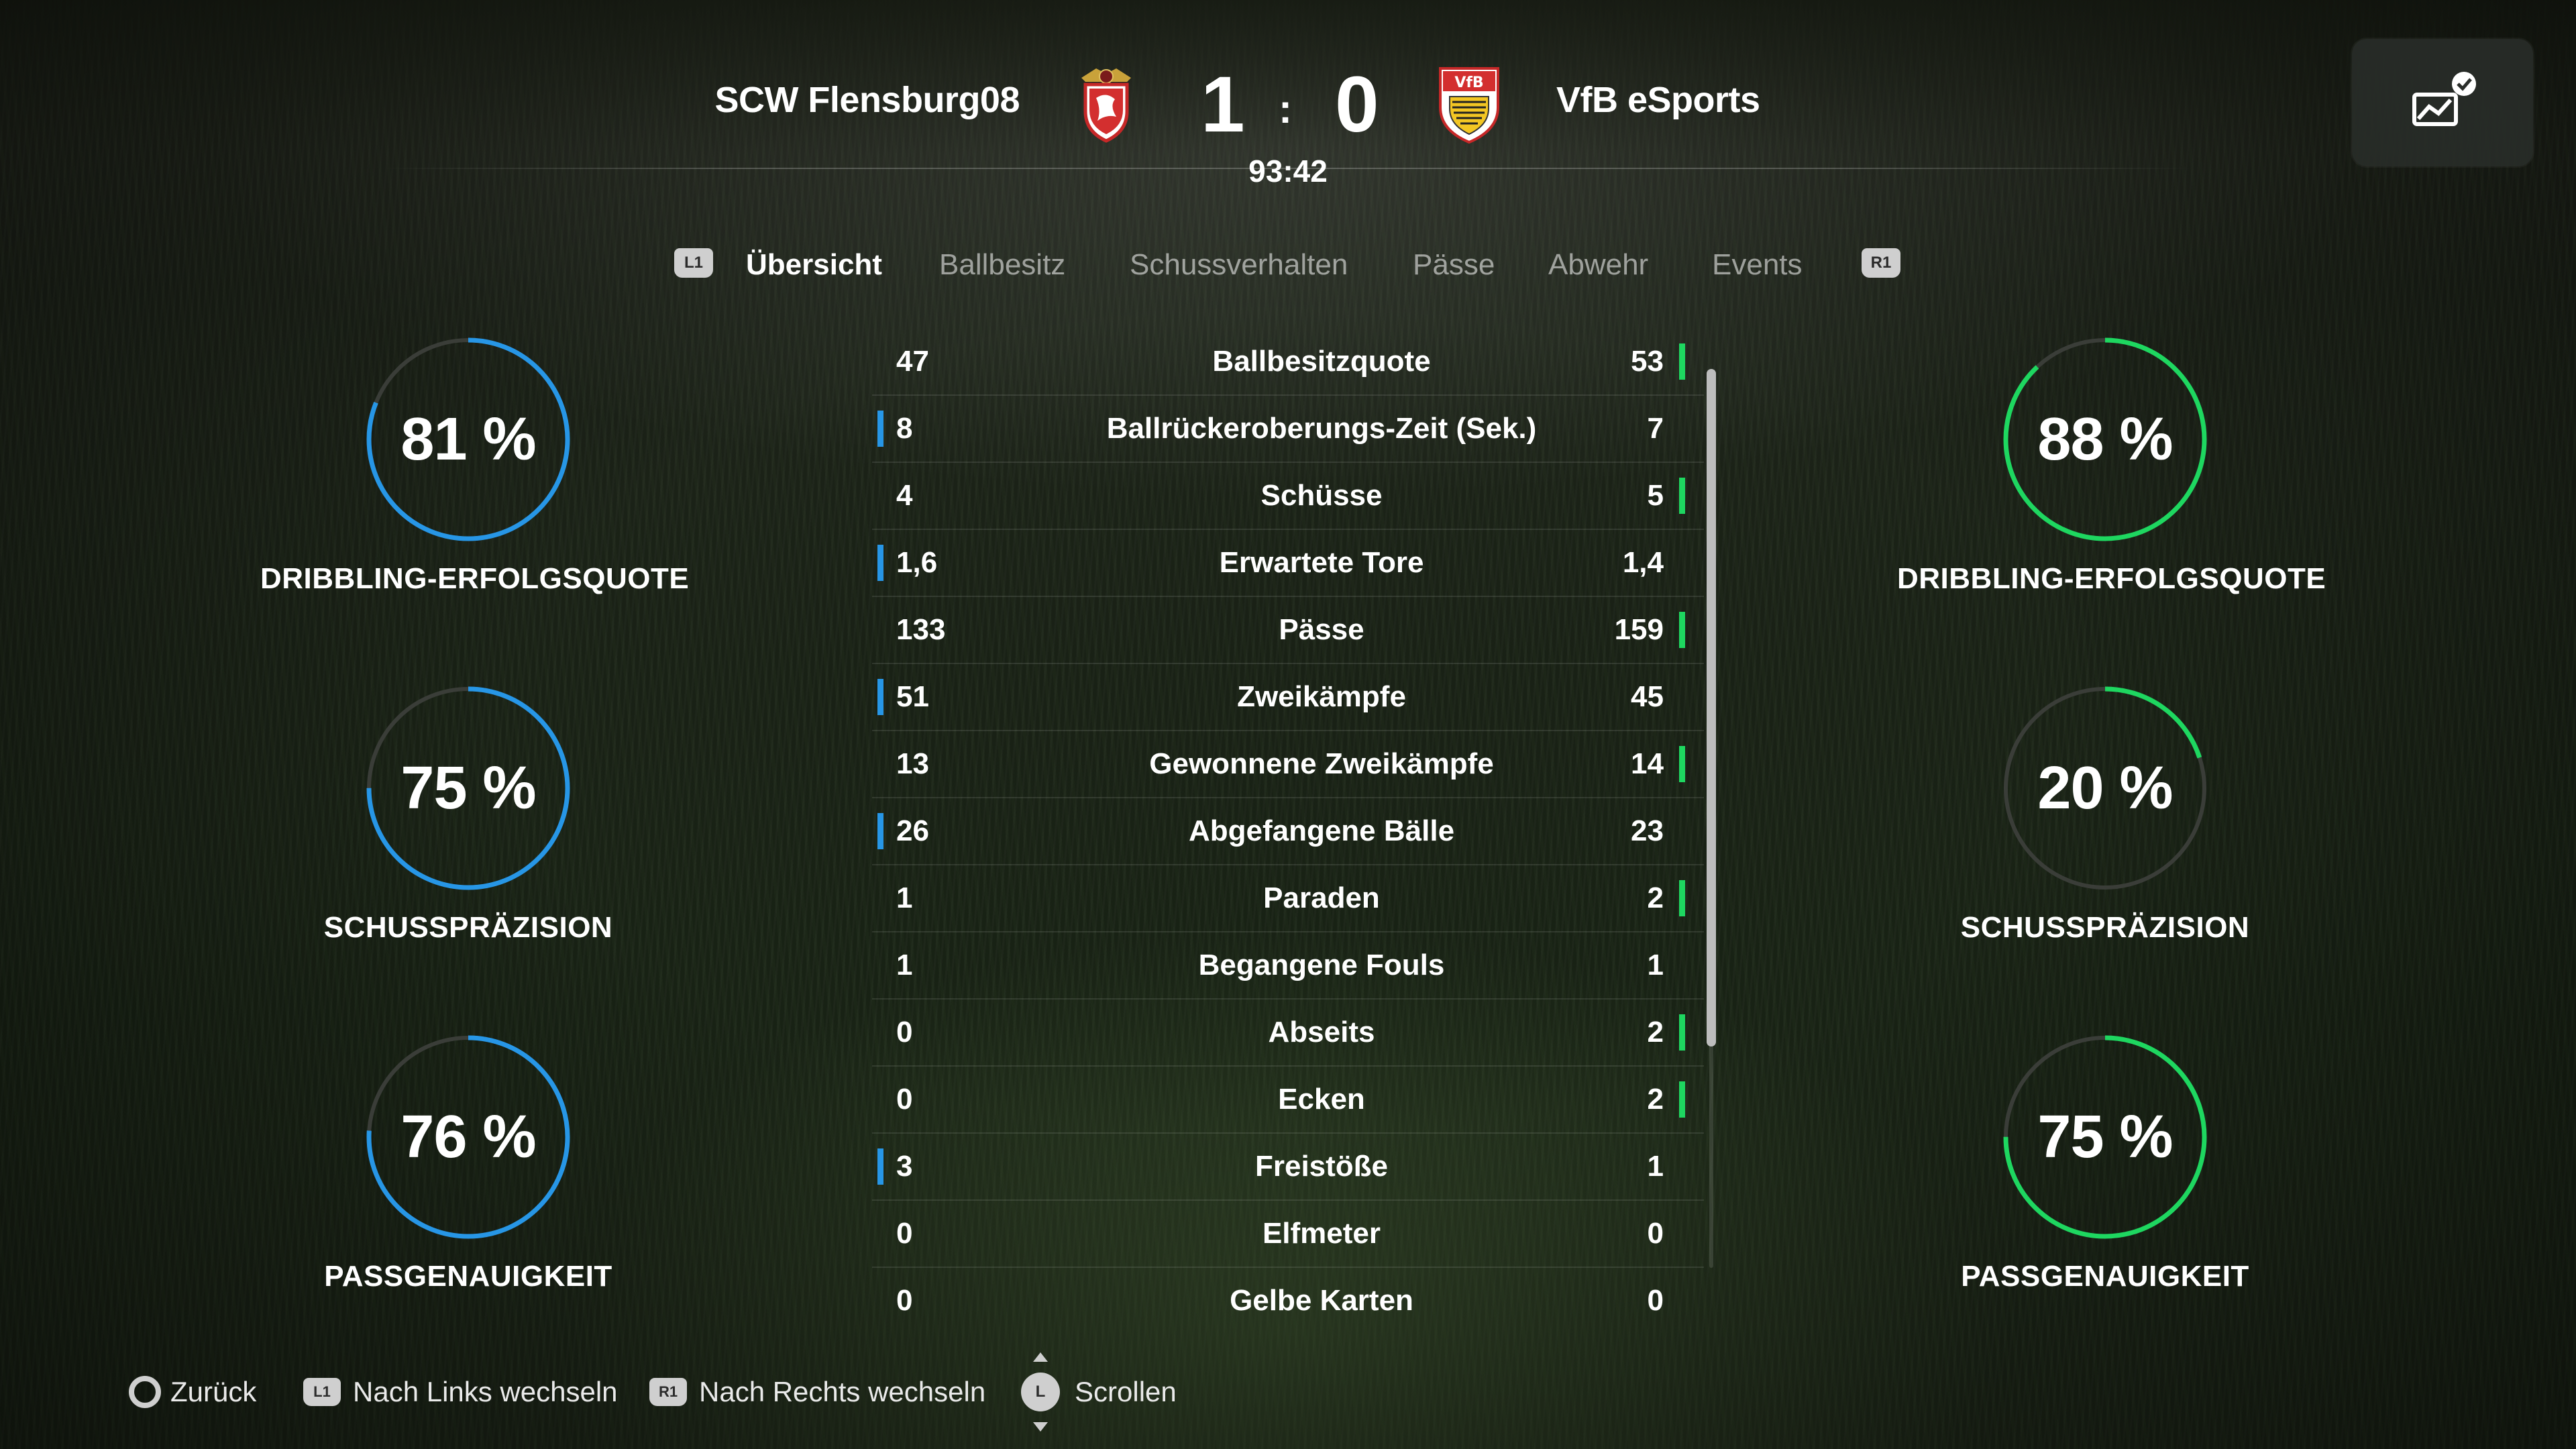  I want to click on gauge-value: 81 %, so click(468, 439).